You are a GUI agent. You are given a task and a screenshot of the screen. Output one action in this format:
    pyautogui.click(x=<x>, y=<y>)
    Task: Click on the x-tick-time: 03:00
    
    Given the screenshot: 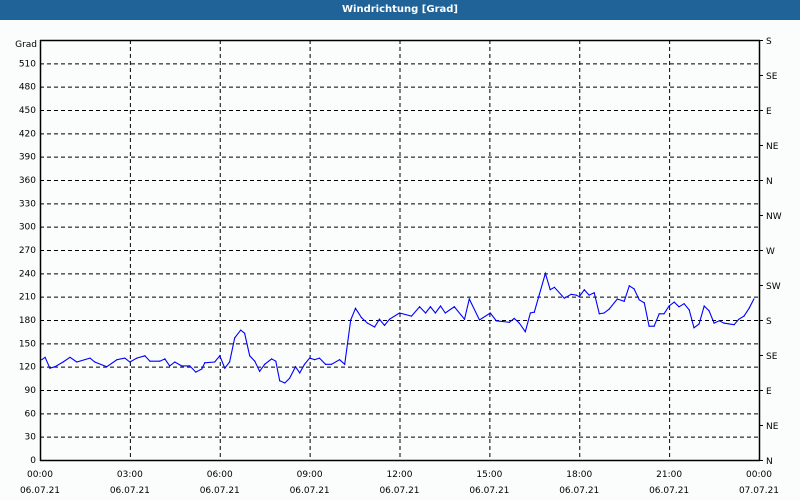 What is the action you would take?
    pyautogui.click(x=130, y=475)
    